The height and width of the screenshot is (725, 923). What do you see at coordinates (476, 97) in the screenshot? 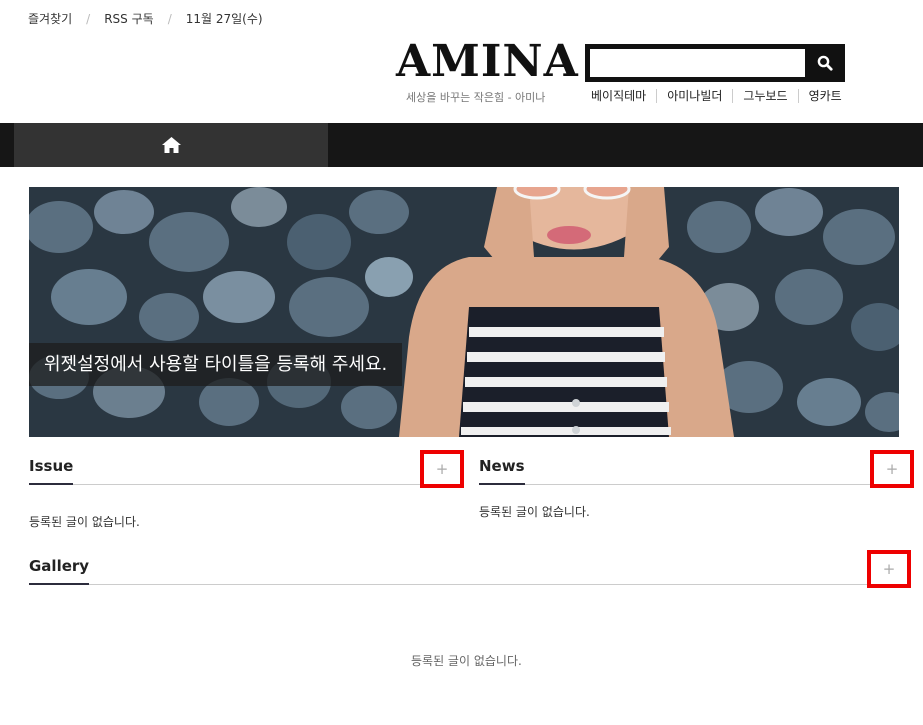
I see `site-tagline: 세상을 바꾸는 작은힘 - 아미나` at bounding box center [476, 97].